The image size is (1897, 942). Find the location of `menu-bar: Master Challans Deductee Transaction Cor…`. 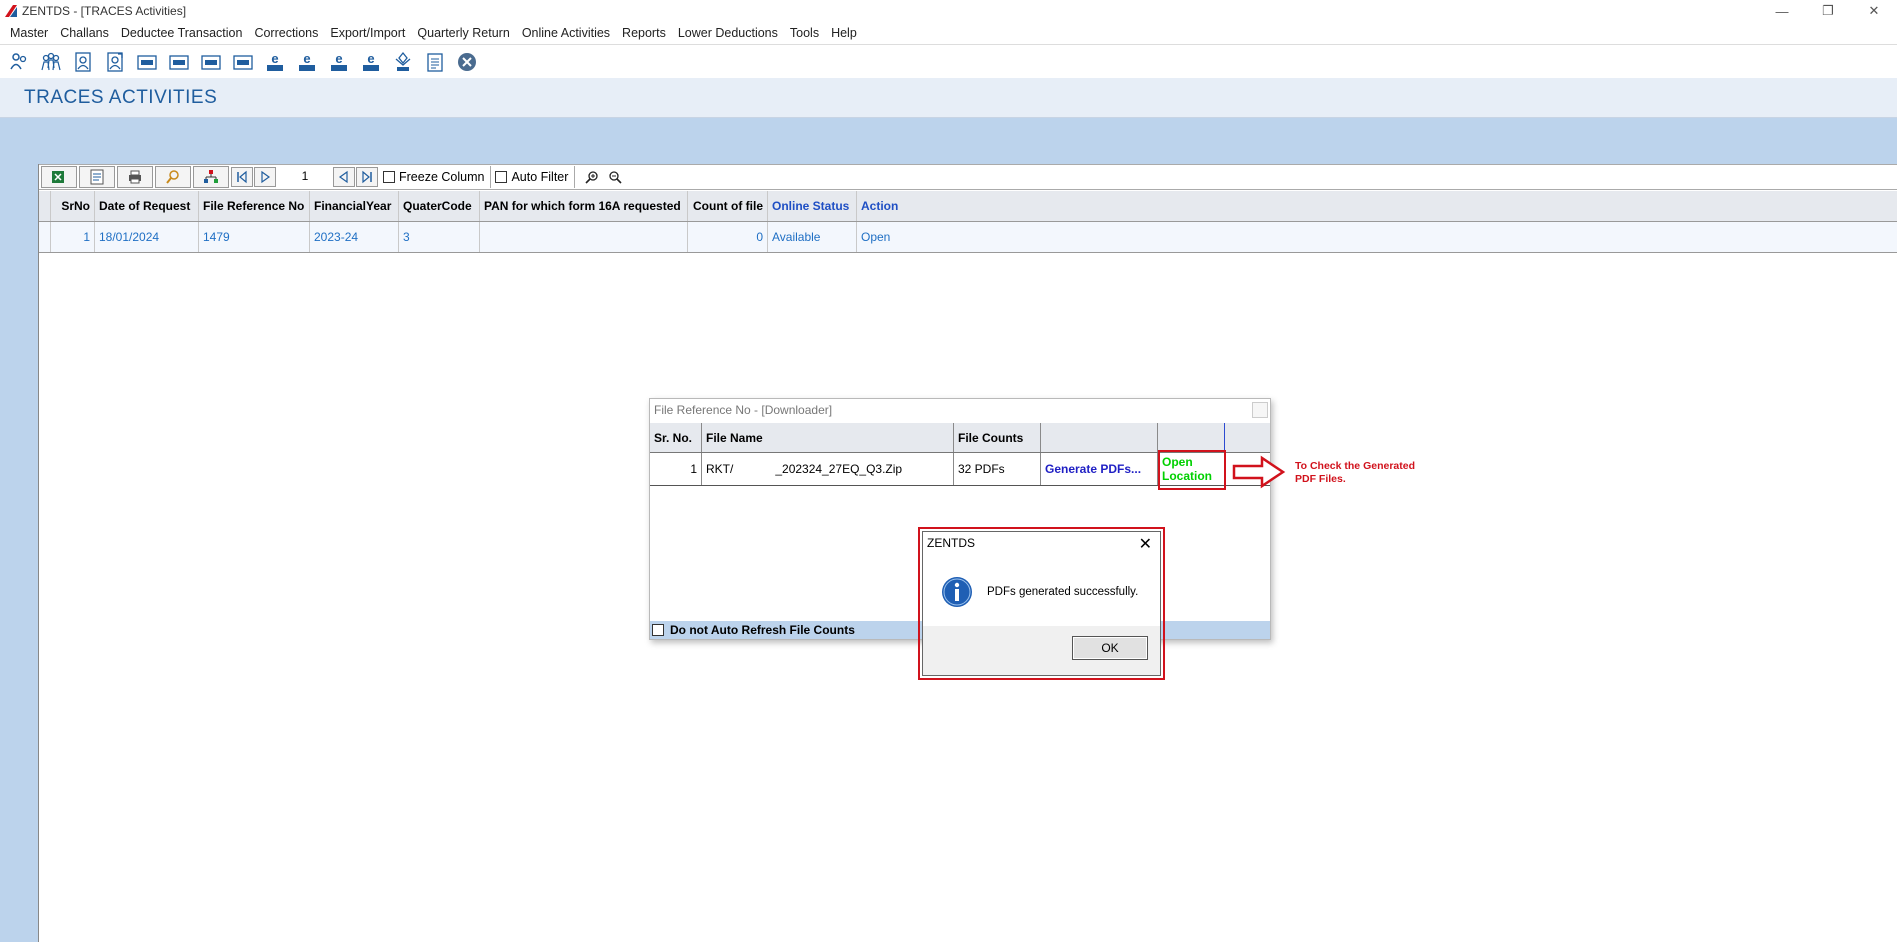

menu-bar: Master Challans Deductee Transaction Cor… is located at coordinates (948, 33).